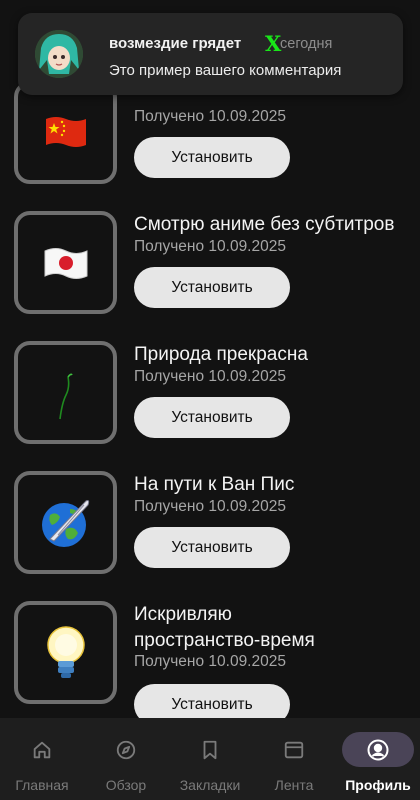 This screenshot has height=800, width=420. What do you see at coordinates (378, 749) in the screenshot?
I see `profile-icon` at bounding box center [378, 749].